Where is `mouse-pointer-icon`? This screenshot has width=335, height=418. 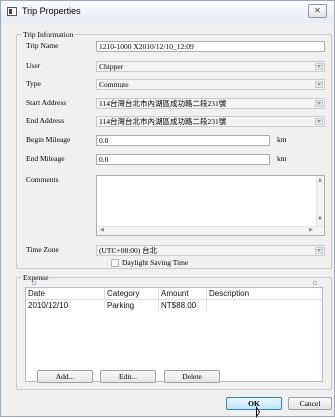 mouse-pointer-icon is located at coordinates (258, 412).